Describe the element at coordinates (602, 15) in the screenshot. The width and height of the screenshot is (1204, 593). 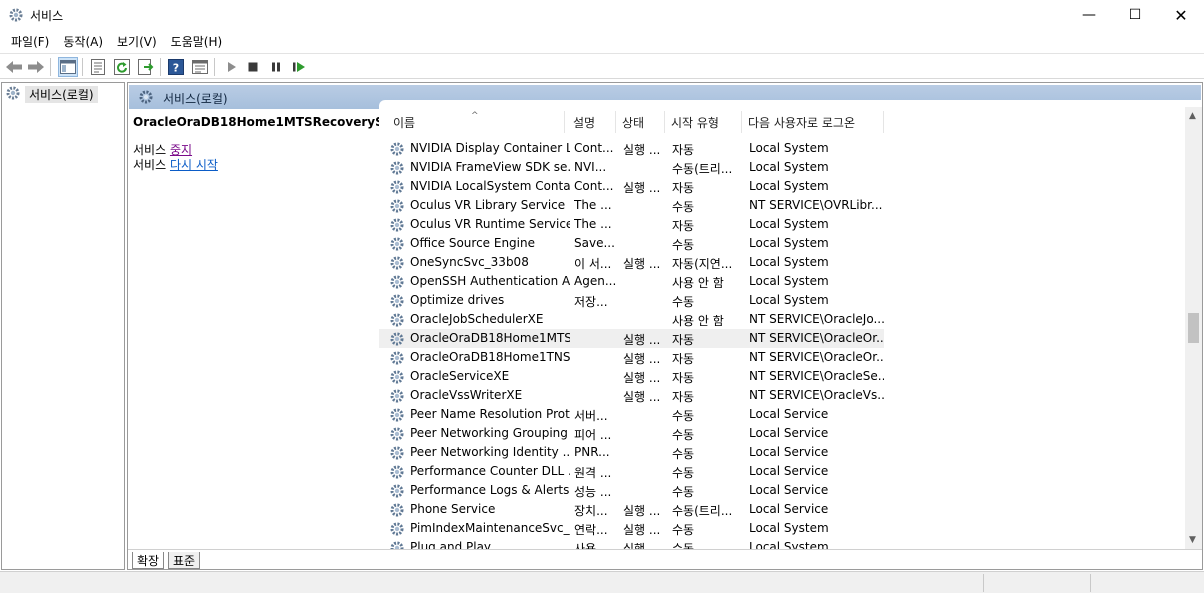
I see `title-bar: 서비스 — ☐ ✕` at that location.